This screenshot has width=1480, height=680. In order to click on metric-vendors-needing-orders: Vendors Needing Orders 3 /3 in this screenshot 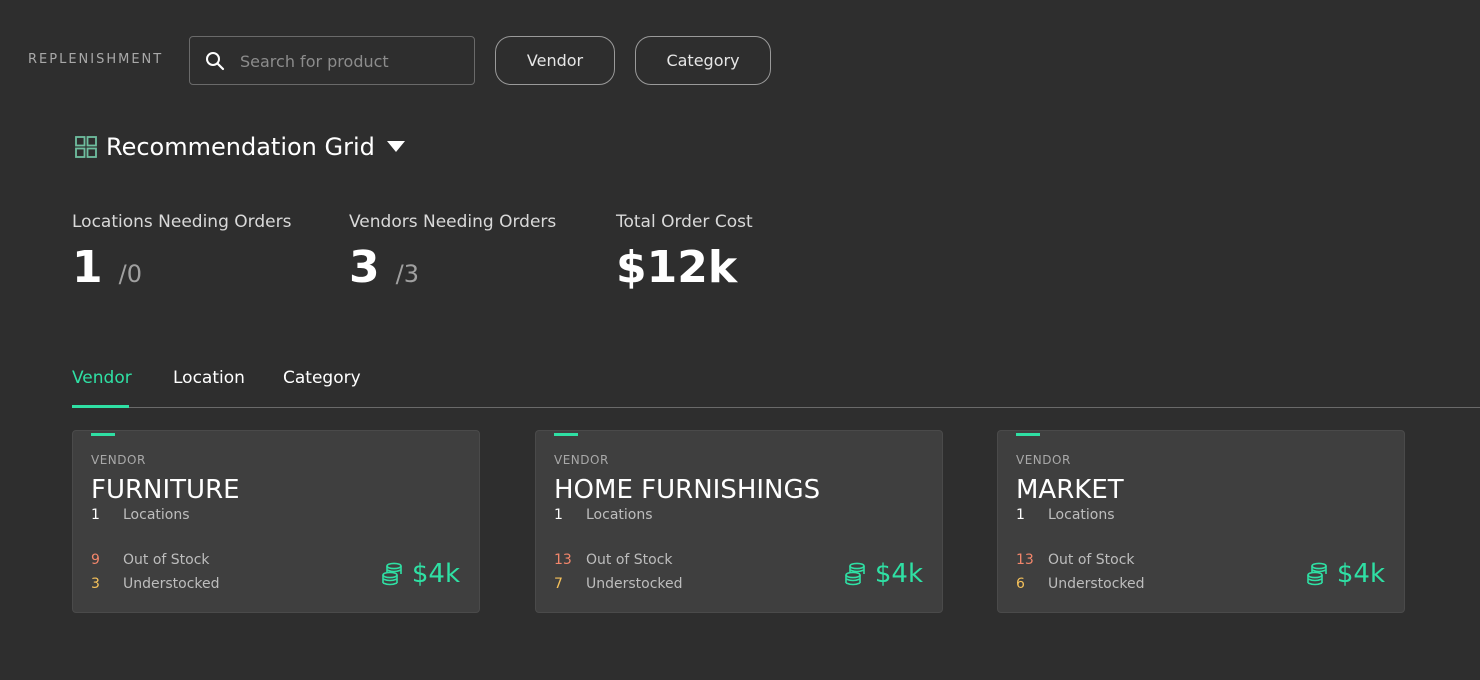, I will do `click(452, 251)`.